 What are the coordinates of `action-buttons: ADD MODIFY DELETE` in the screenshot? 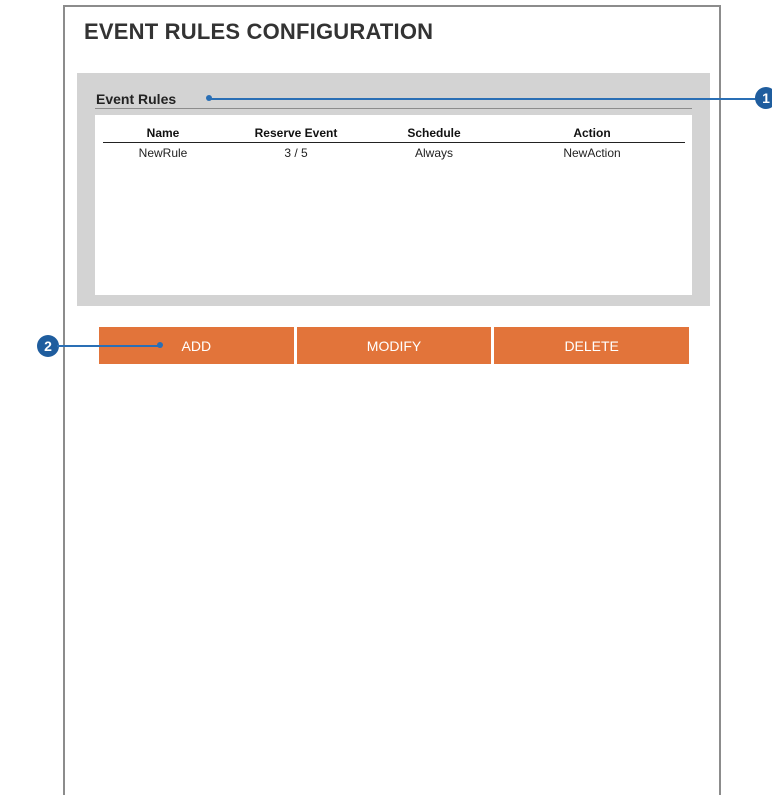 It's located at (394, 345).